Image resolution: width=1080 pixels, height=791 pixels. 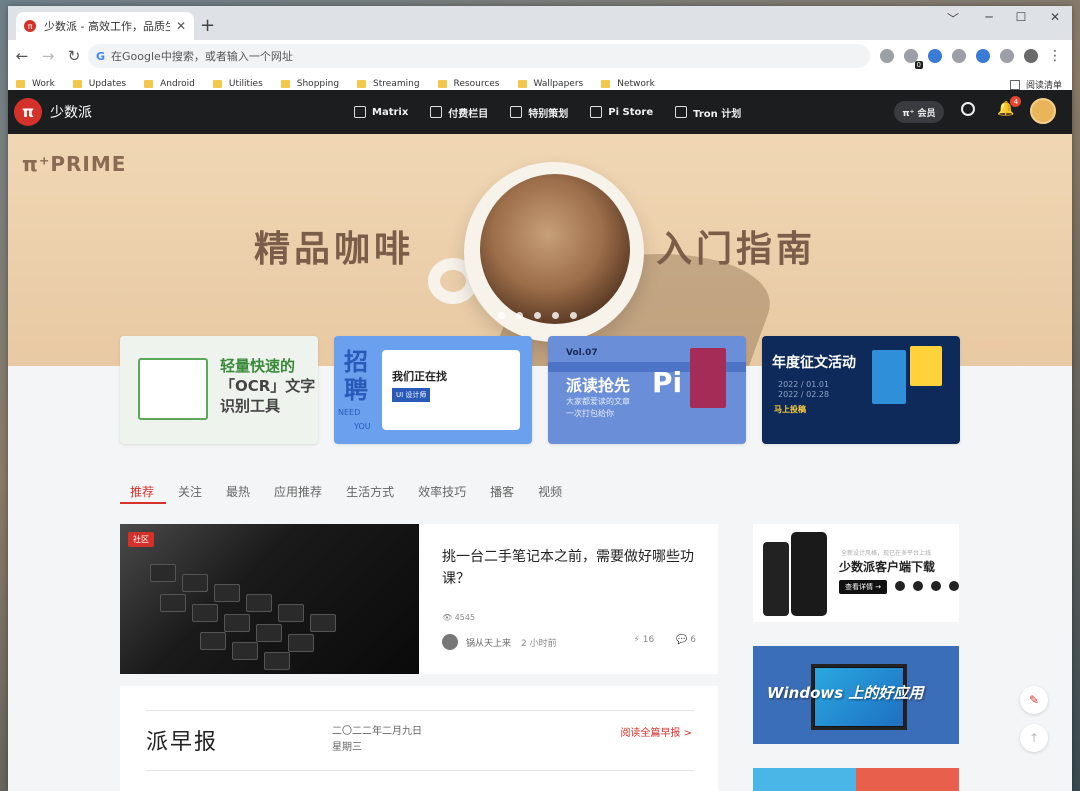 What do you see at coordinates (143, 492) in the screenshot?
I see `tab-recommended: 推荐` at bounding box center [143, 492].